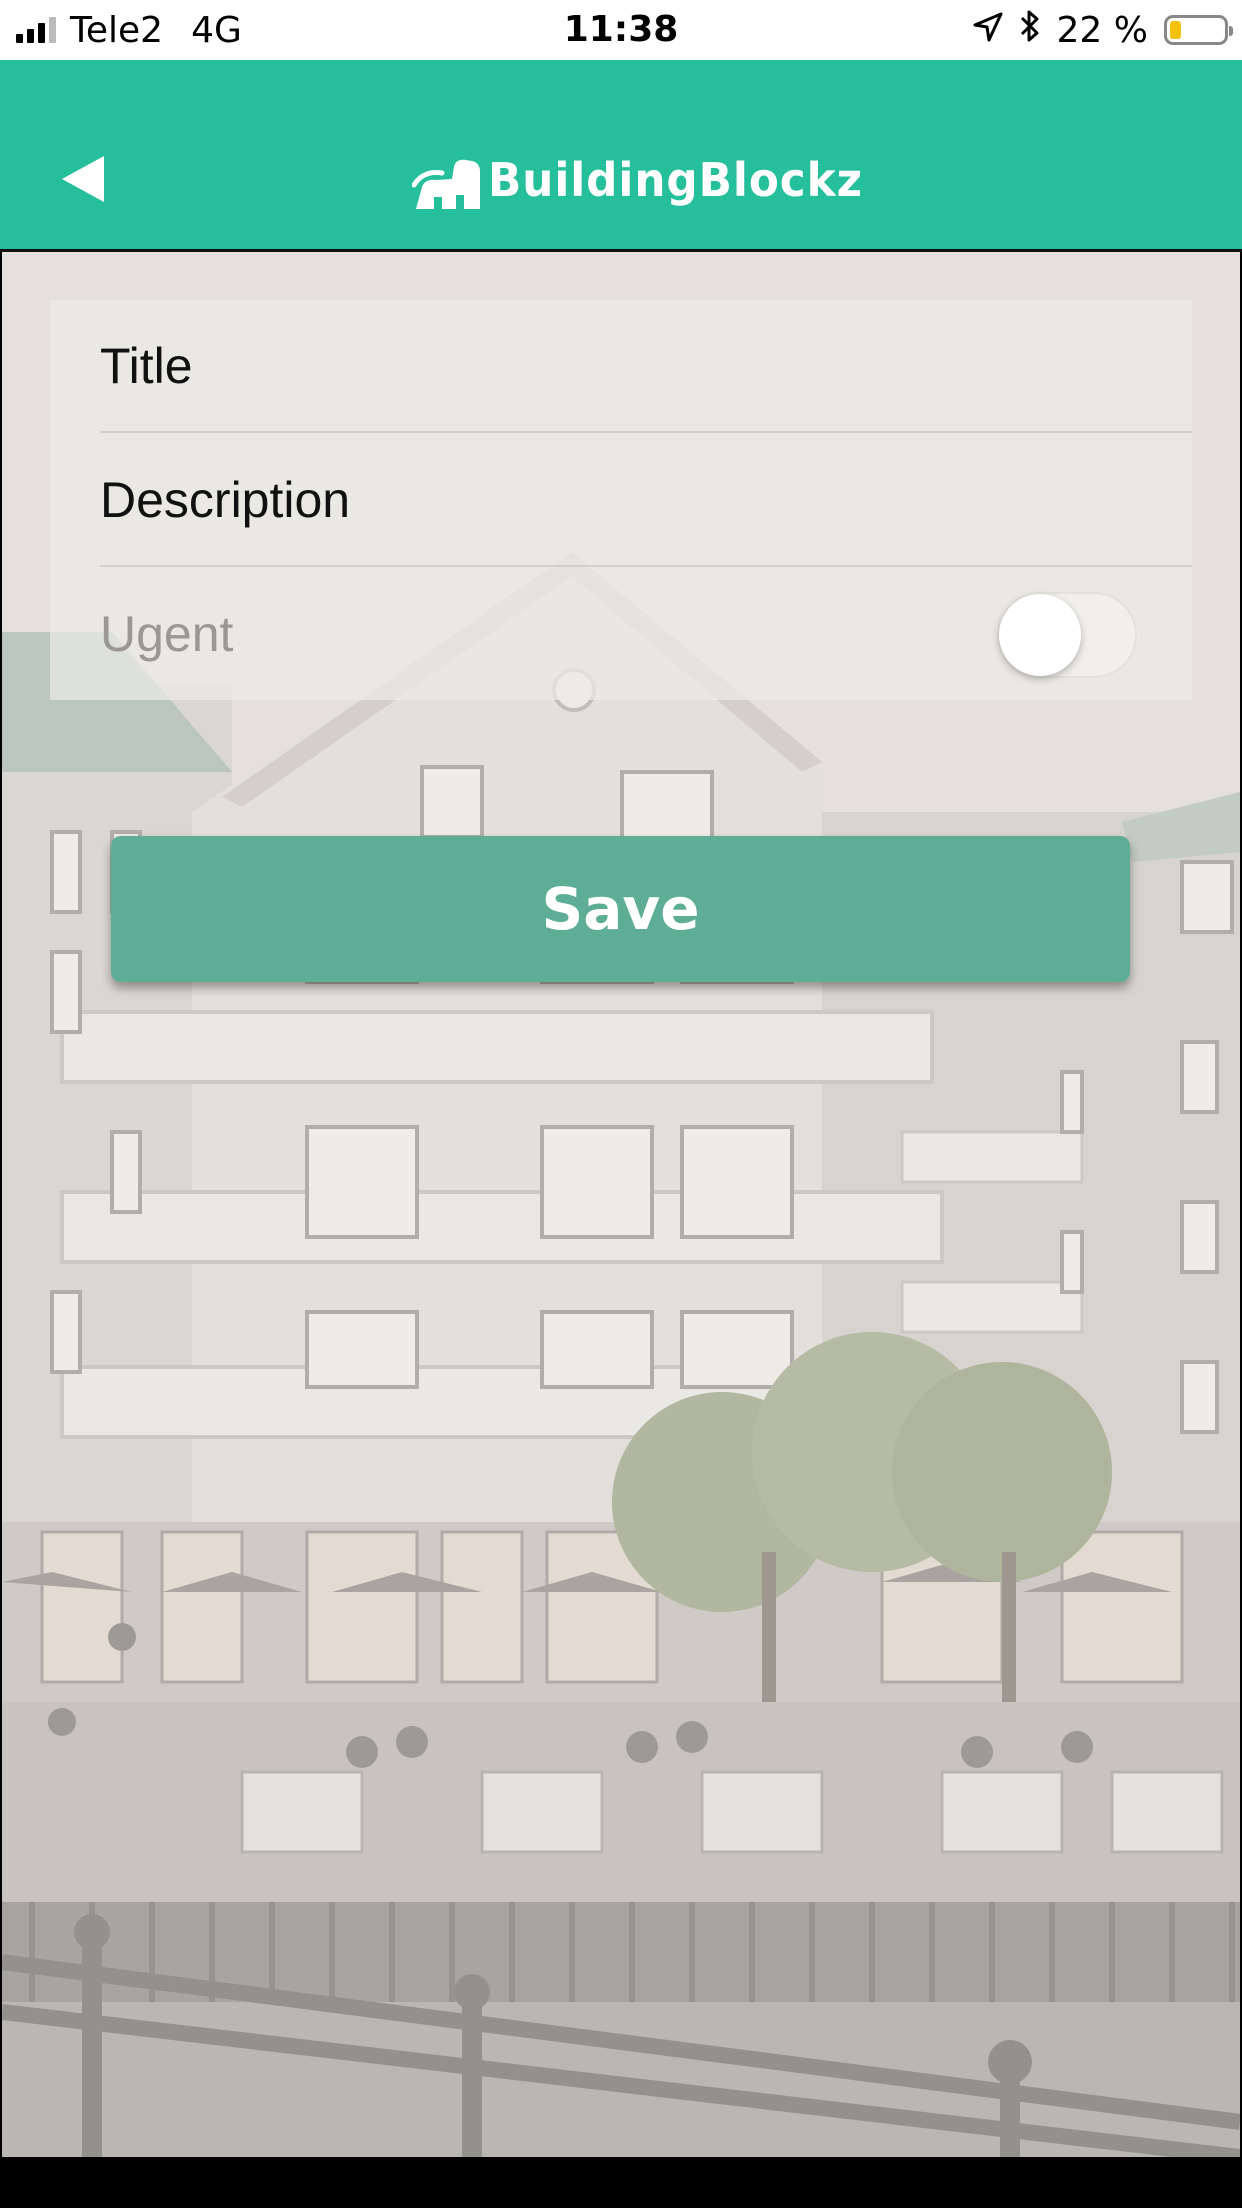  I want to click on urgent-row: Ugent, so click(646, 634).